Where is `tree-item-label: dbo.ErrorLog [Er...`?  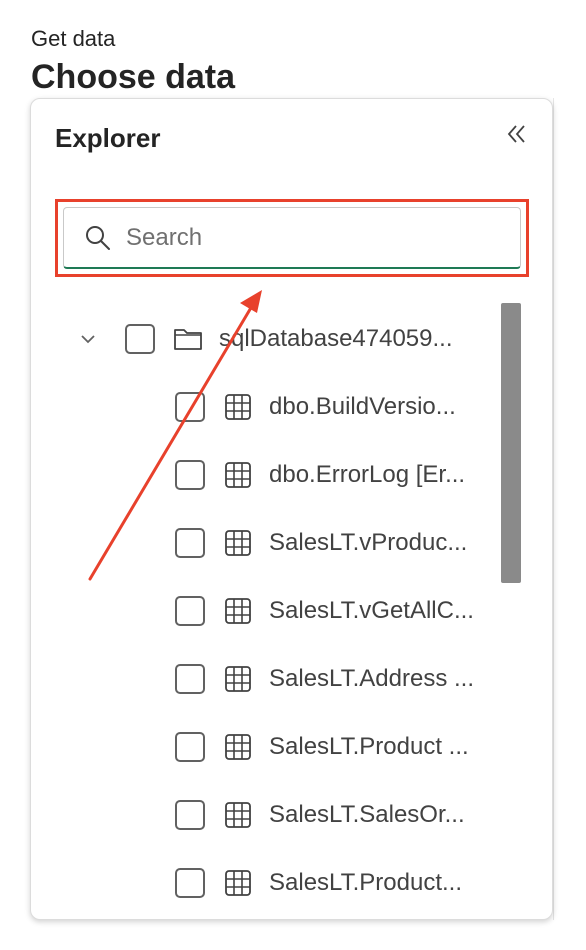 tree-item-label: dbo.ErrorLog [Er... is located at coordinates (367, 474).